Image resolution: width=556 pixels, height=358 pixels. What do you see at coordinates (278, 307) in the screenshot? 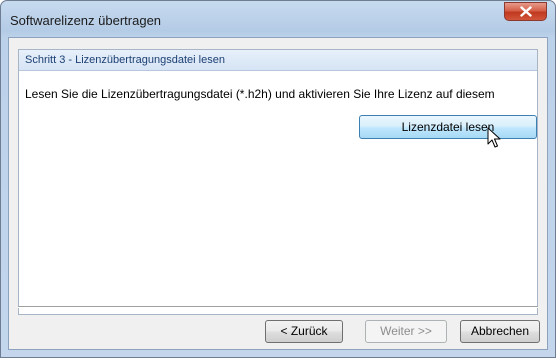
I see `footer-separator` at bounding box center [278, 307].